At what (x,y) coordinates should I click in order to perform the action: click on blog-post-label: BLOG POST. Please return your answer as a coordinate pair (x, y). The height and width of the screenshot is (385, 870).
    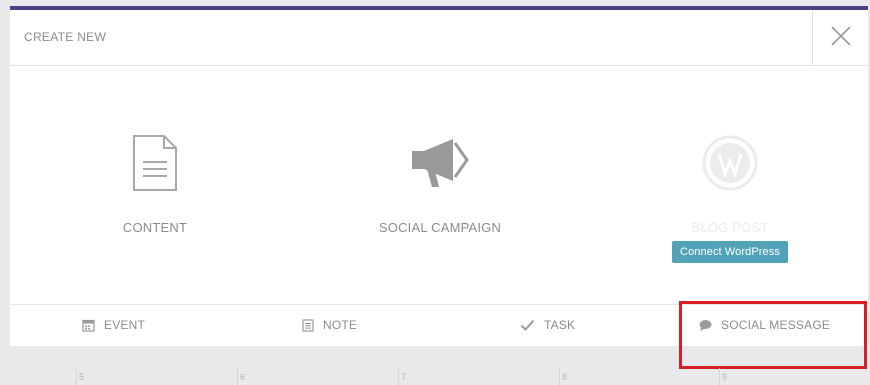
    Looking at the image, I should click on (730, 227).